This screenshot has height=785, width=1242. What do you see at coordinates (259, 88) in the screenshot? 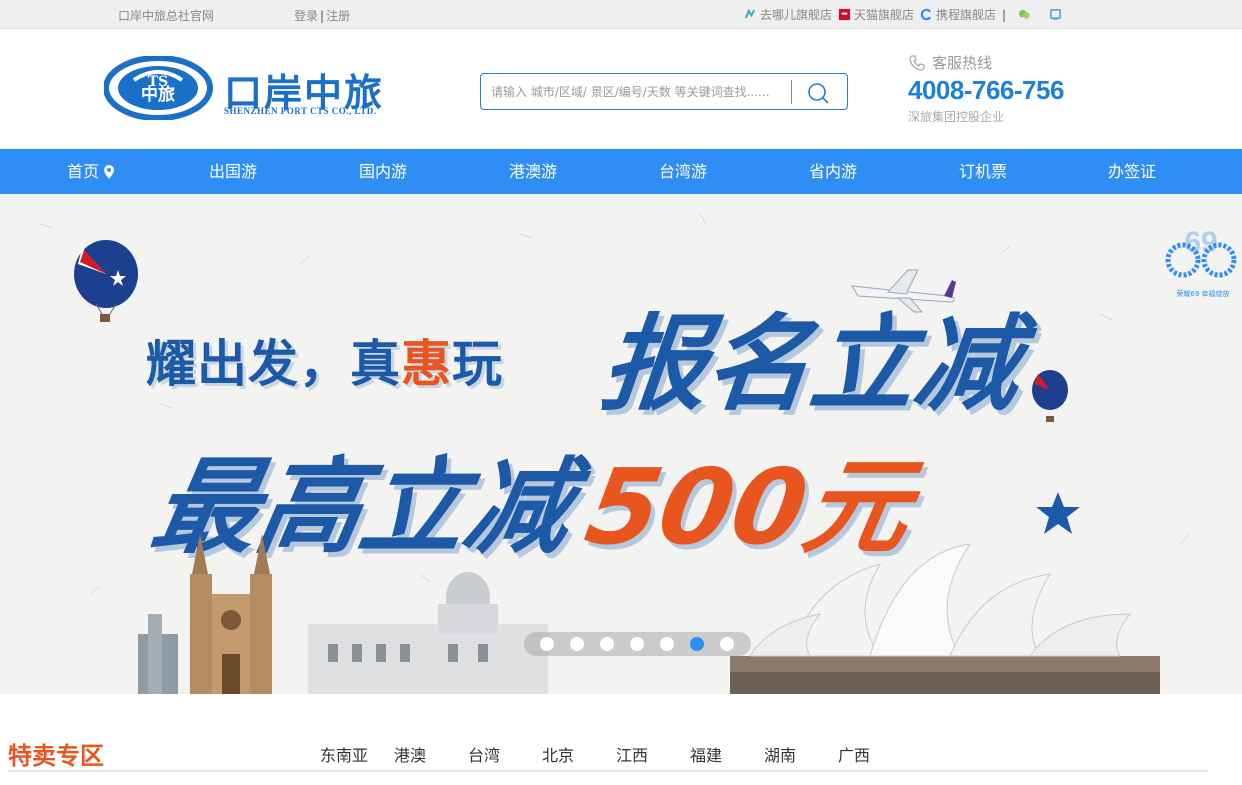
I see `brand-logo: 中旅 TS 口岸中旅 SHENZHEN PORT CTS CO., LTD.` at bounding box center [259, 88].